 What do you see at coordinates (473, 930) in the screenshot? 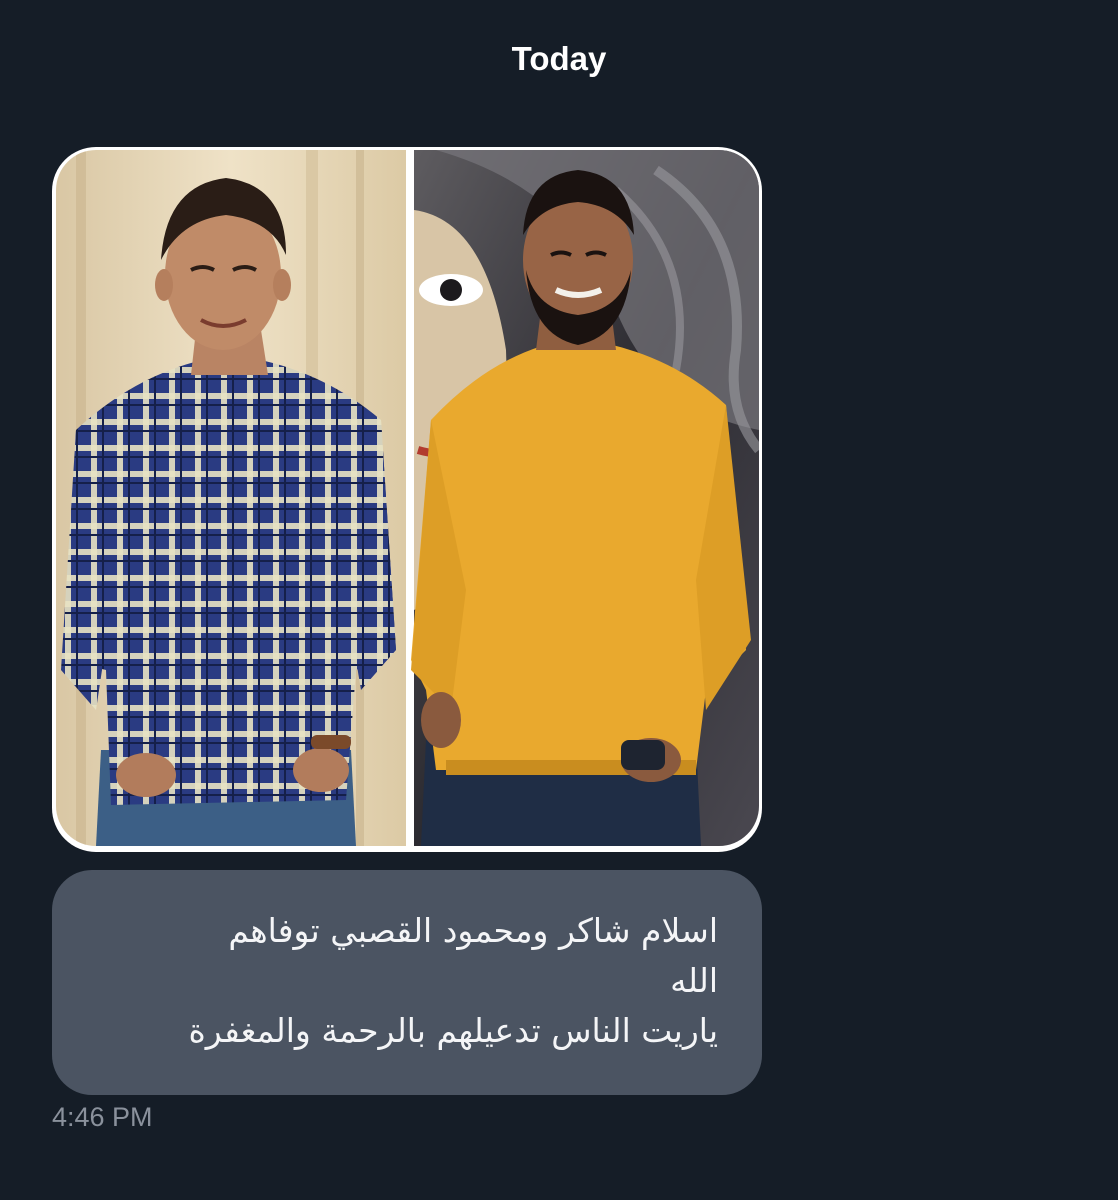
I see `message-line-1: اسلام شاكر ومحمود القصبي توفاهم` at bounding box center [473, 930].